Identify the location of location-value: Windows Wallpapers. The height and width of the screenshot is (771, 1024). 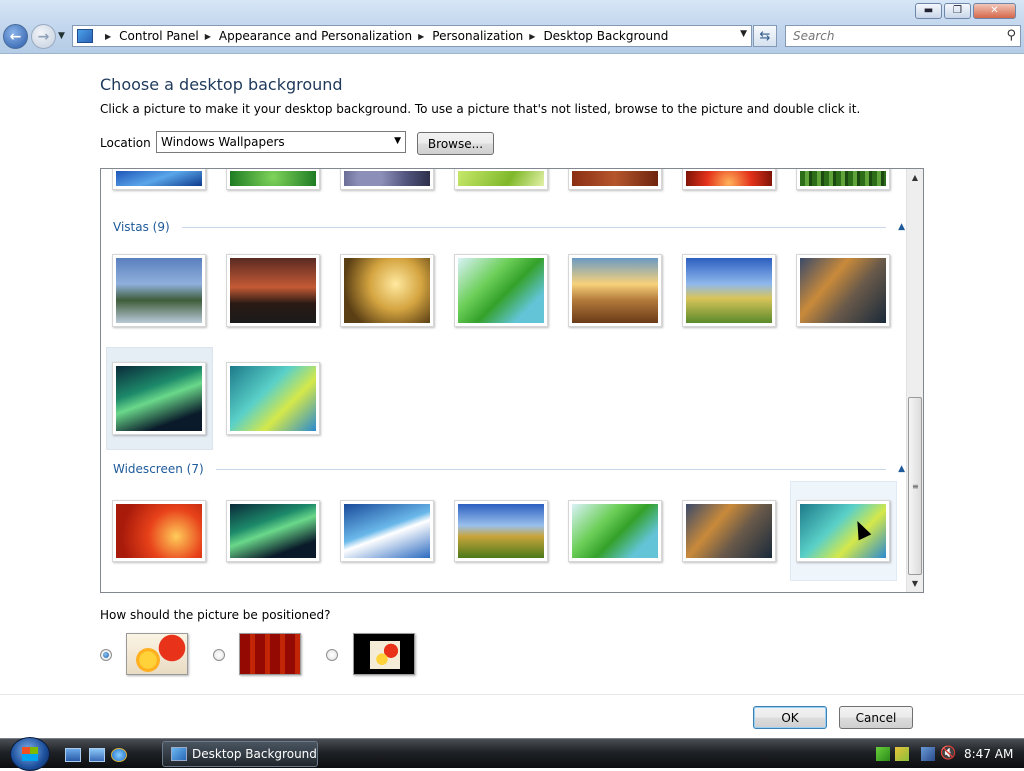
(223, 142).